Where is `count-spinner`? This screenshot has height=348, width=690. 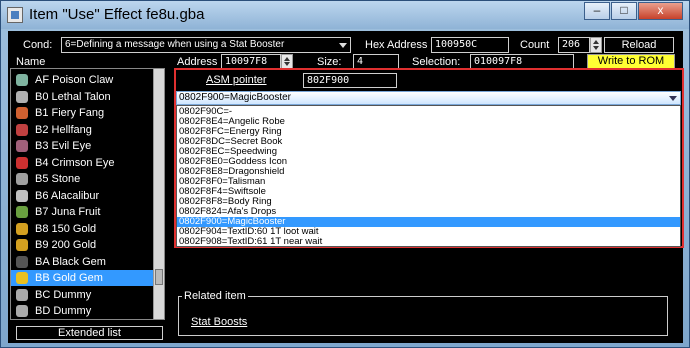 count-spinner is located at coordinates (596, 45).